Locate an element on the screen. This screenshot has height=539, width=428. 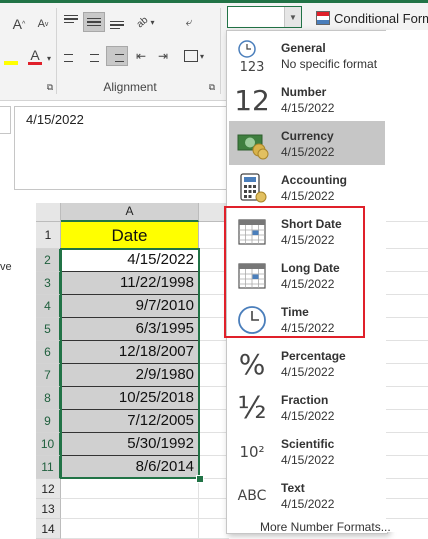
conditional-formatting-icon is located at coordinates (323, 18).